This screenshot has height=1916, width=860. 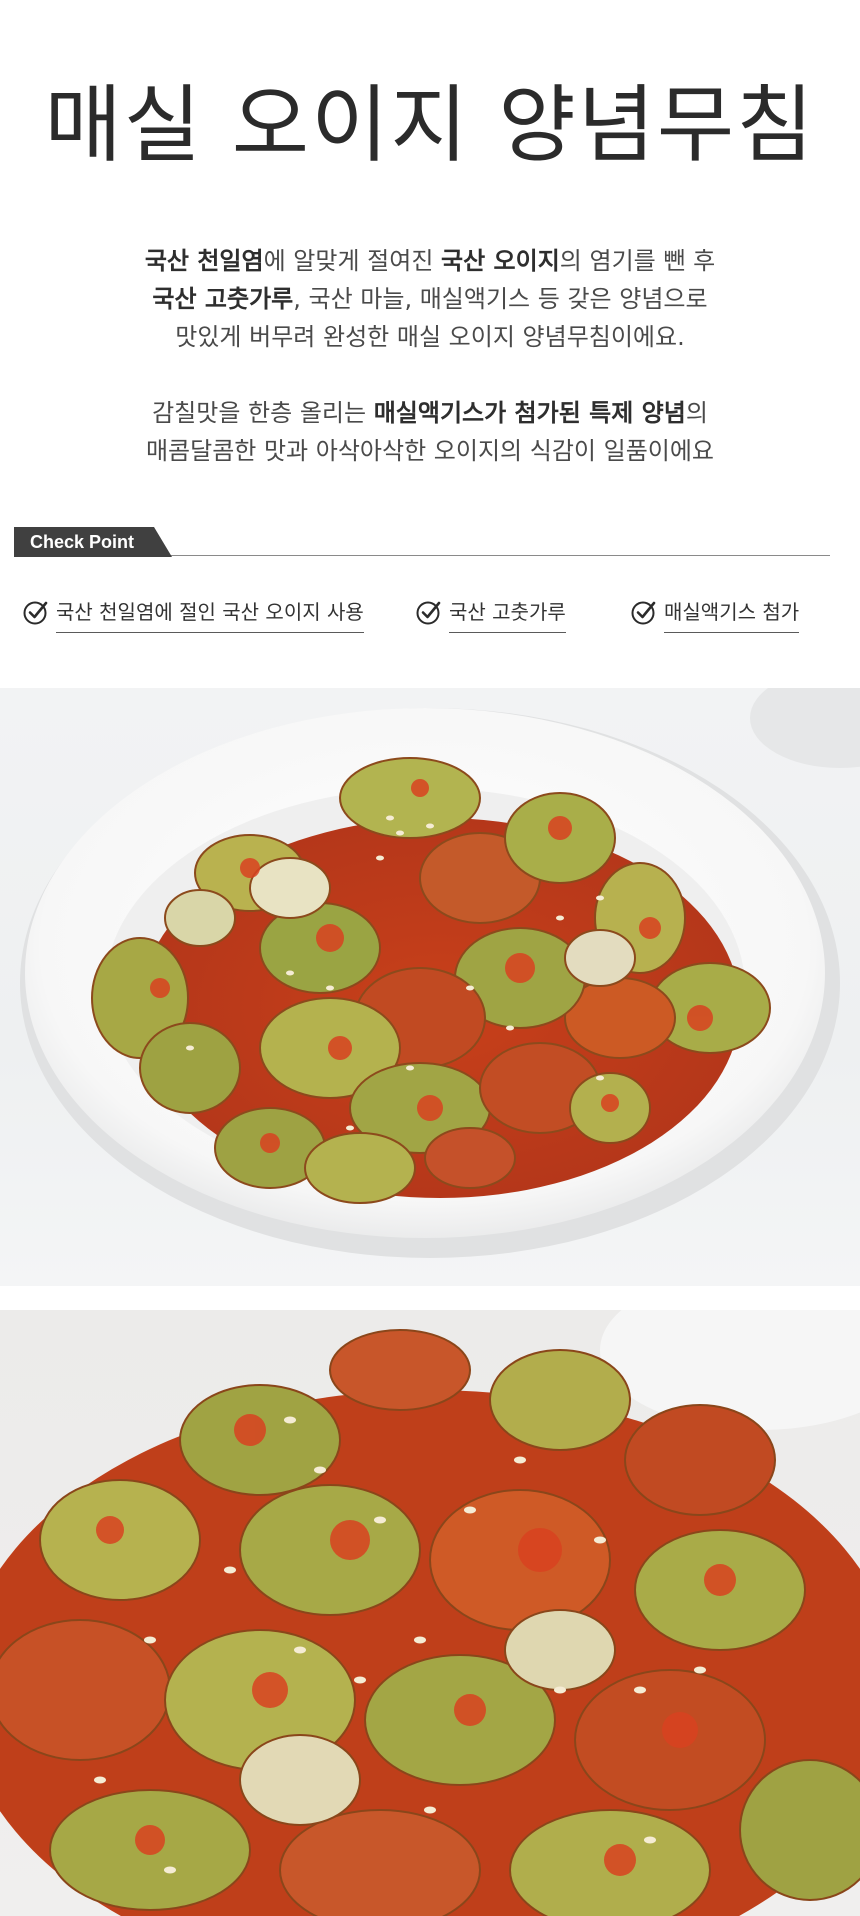 I want to click on checkpoint-divider, so click(x=492, y=555).